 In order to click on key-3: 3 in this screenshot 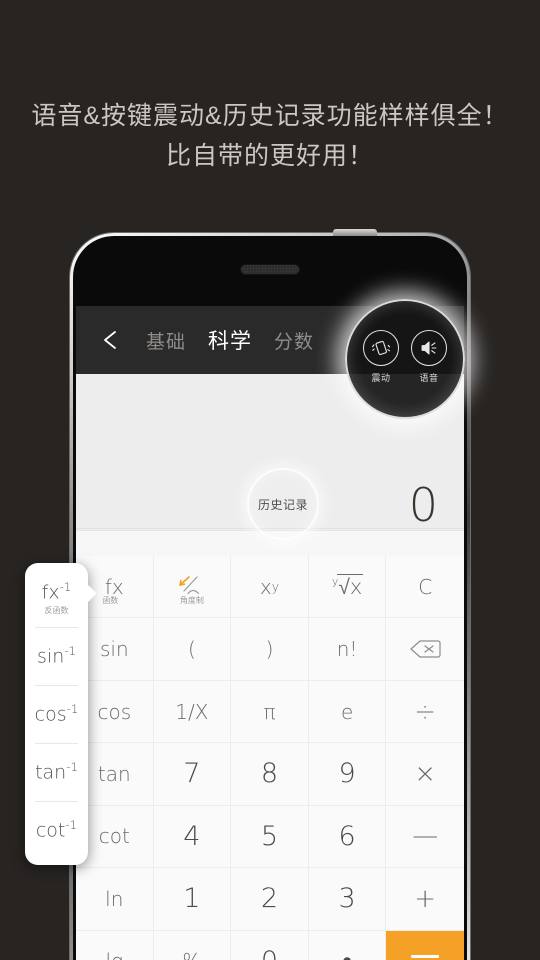, I will do `click(347, 899)`.